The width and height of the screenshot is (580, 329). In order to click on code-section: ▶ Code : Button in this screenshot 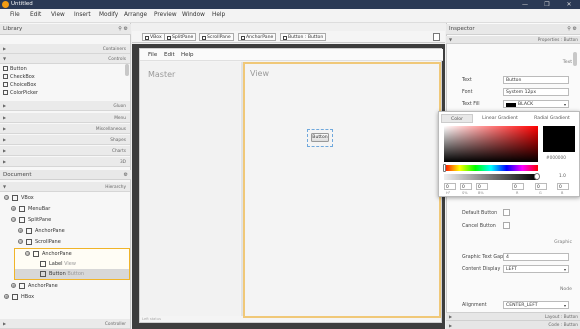, I will do `click(513, 324)`.